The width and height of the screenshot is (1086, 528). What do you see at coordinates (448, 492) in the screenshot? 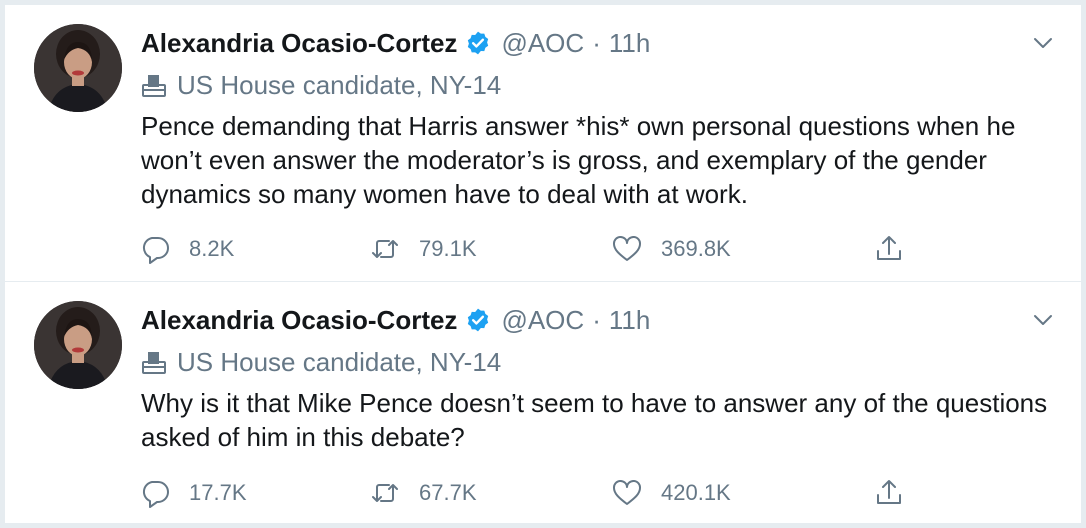
I see `retweet-count: 67.7K` at bounding box center [448, 492].